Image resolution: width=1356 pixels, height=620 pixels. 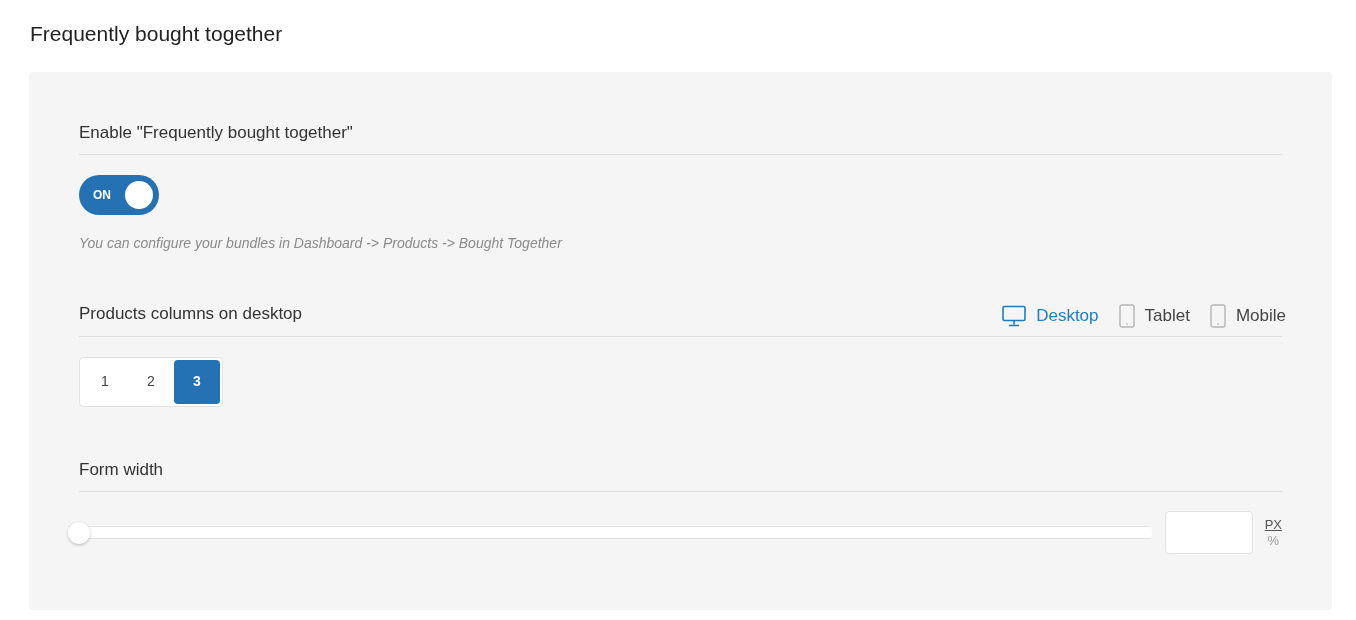 I want to click on monitor-icon, so click(x=1014, y=315).